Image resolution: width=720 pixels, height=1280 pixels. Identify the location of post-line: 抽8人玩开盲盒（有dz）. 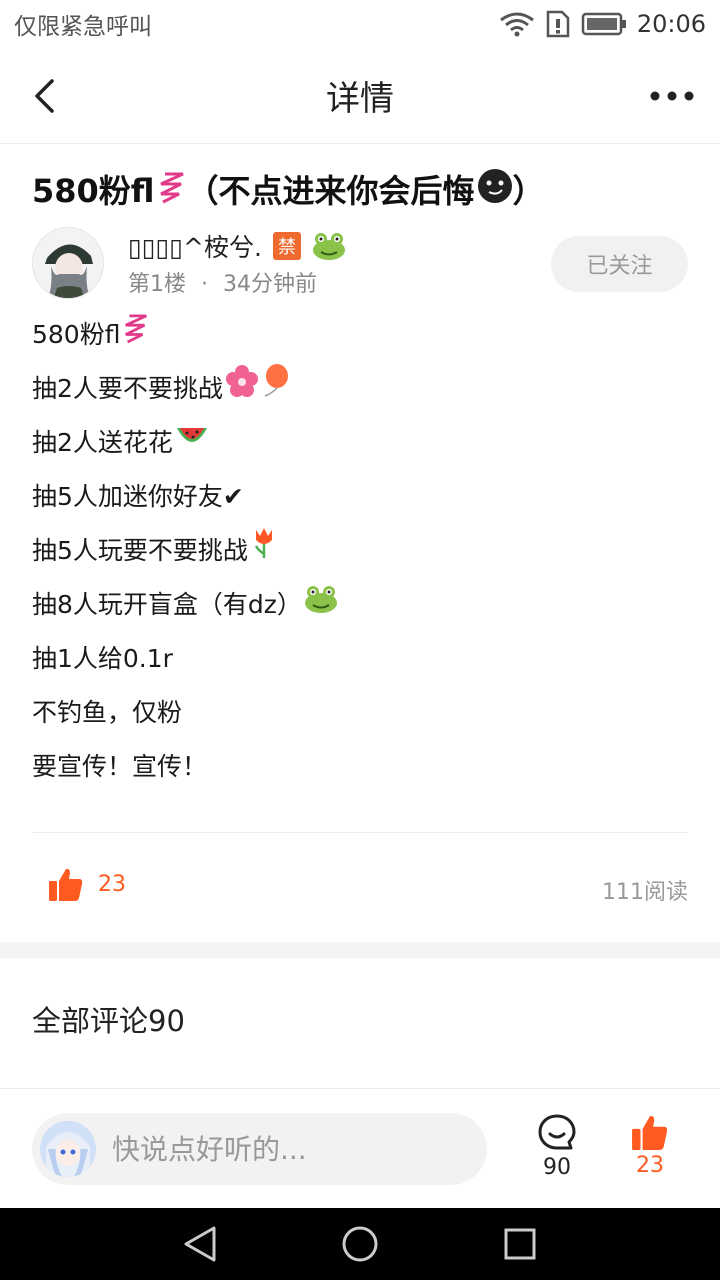
(362, 605).